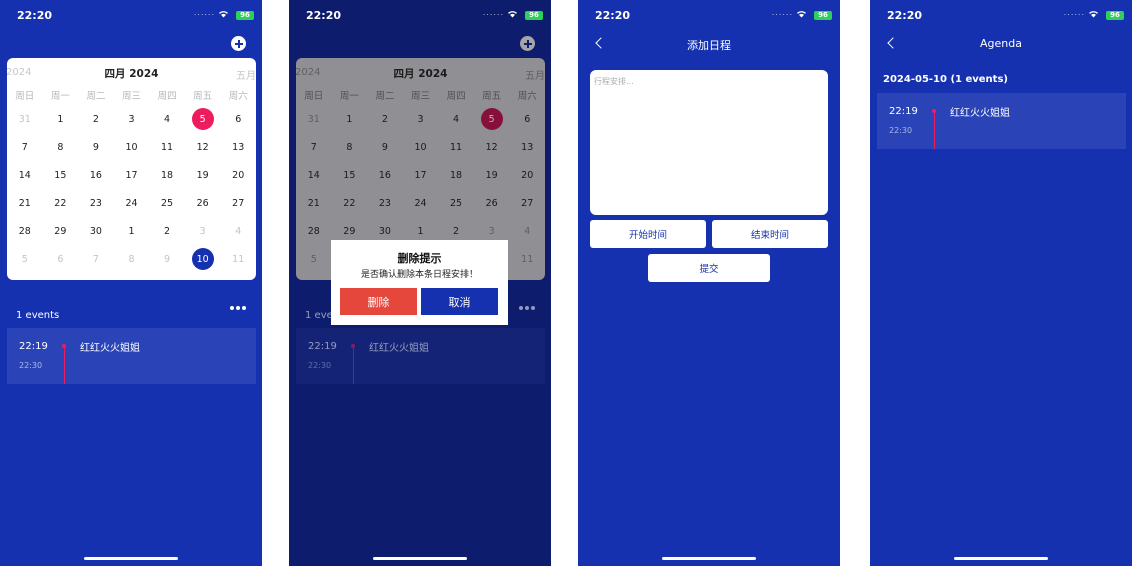 This screenshot has height=566, width=1132. I want to click on weekday-label: 周日, so click(314, 96).